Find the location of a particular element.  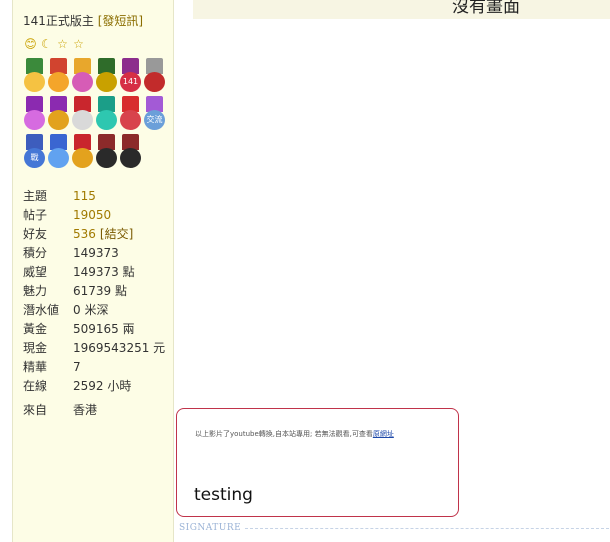

send-pm-link: [發短訊] is located at coordinates (120, 21).